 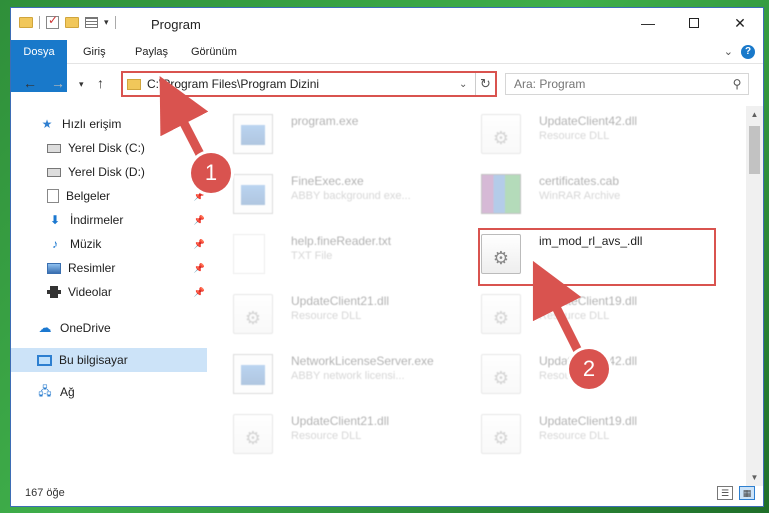 I want to click on folder-icon, so click(x=26, y=22).